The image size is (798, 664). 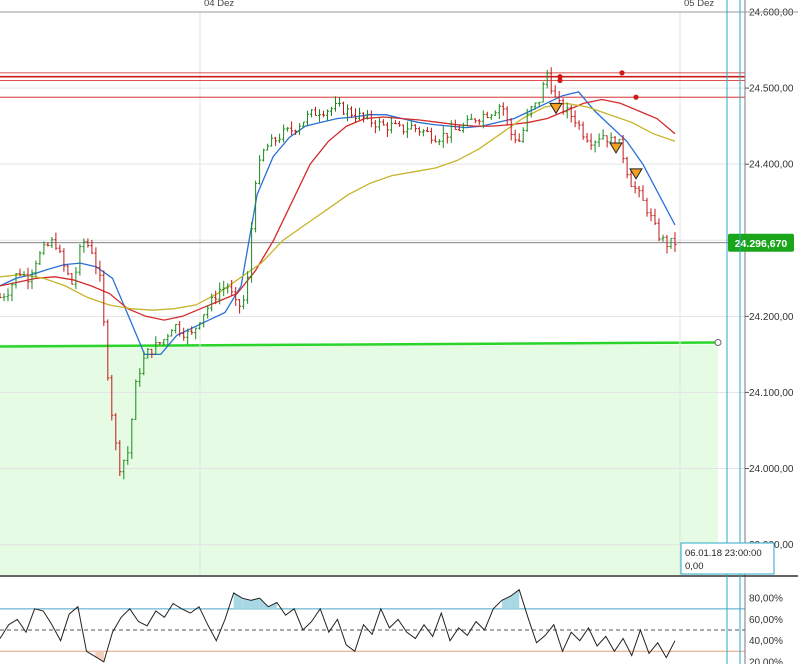 I want to click on oscillator-tick-label: 20,00%, so click(x=766, y=660).